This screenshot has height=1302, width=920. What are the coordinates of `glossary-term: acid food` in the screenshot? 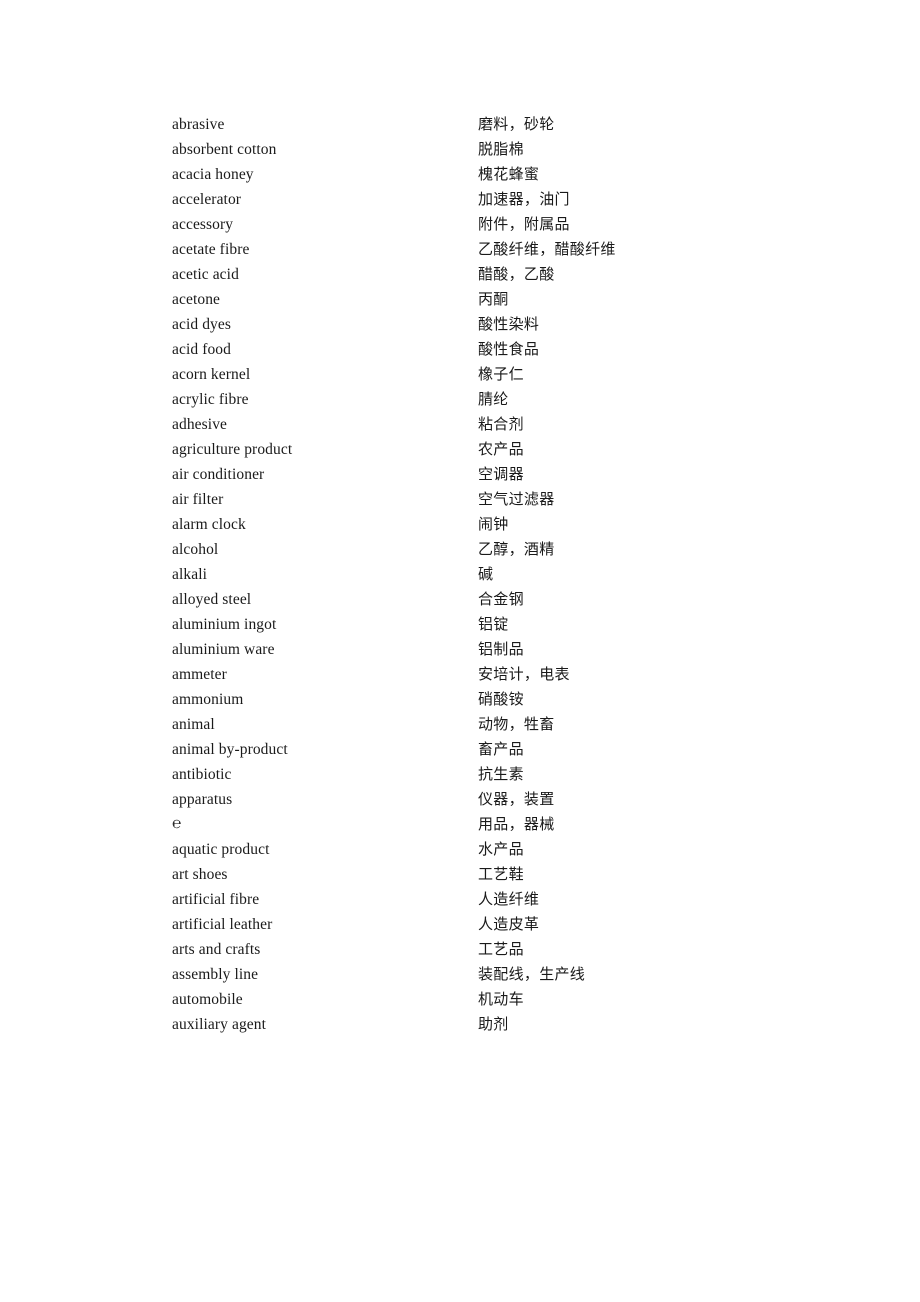 It's located at (202, 349).